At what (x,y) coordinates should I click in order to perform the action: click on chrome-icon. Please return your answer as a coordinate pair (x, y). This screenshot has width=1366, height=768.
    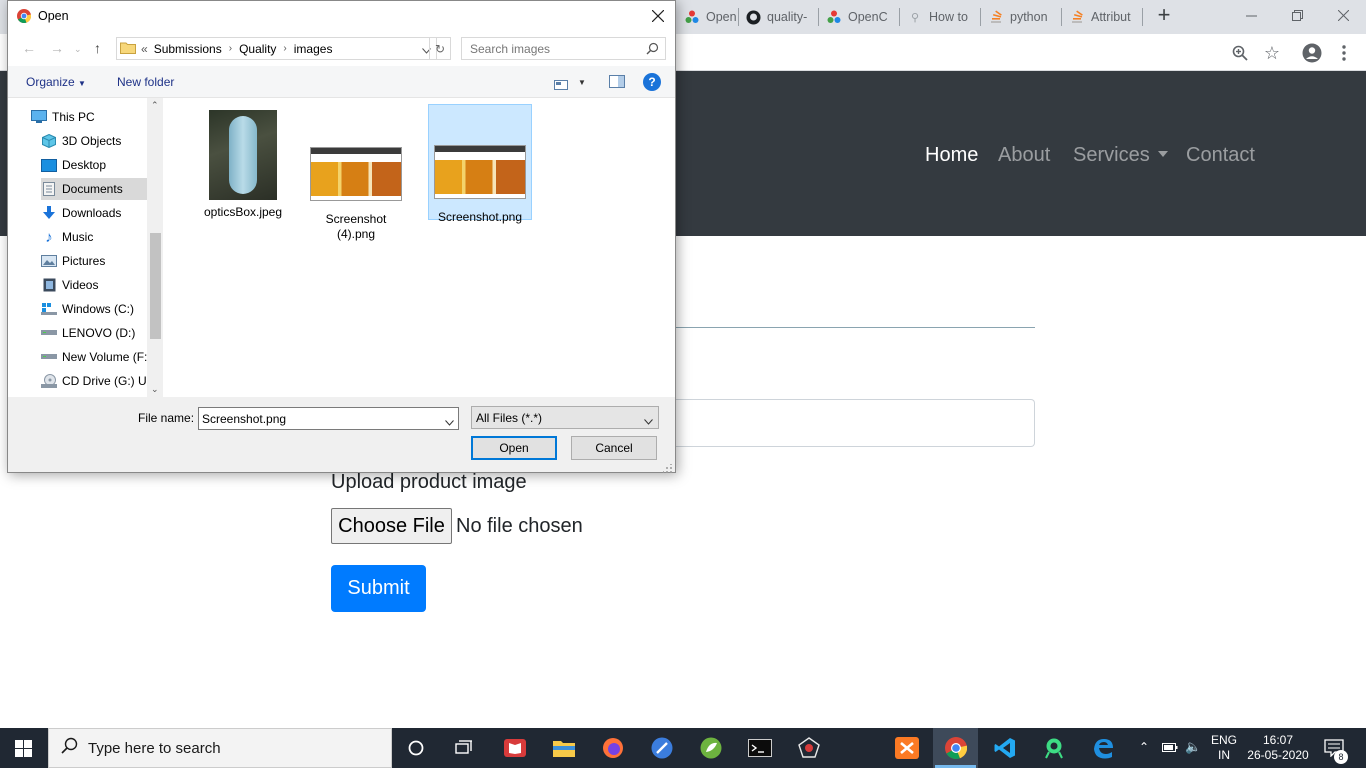
    Looking at the image, I should click on (956, 748).